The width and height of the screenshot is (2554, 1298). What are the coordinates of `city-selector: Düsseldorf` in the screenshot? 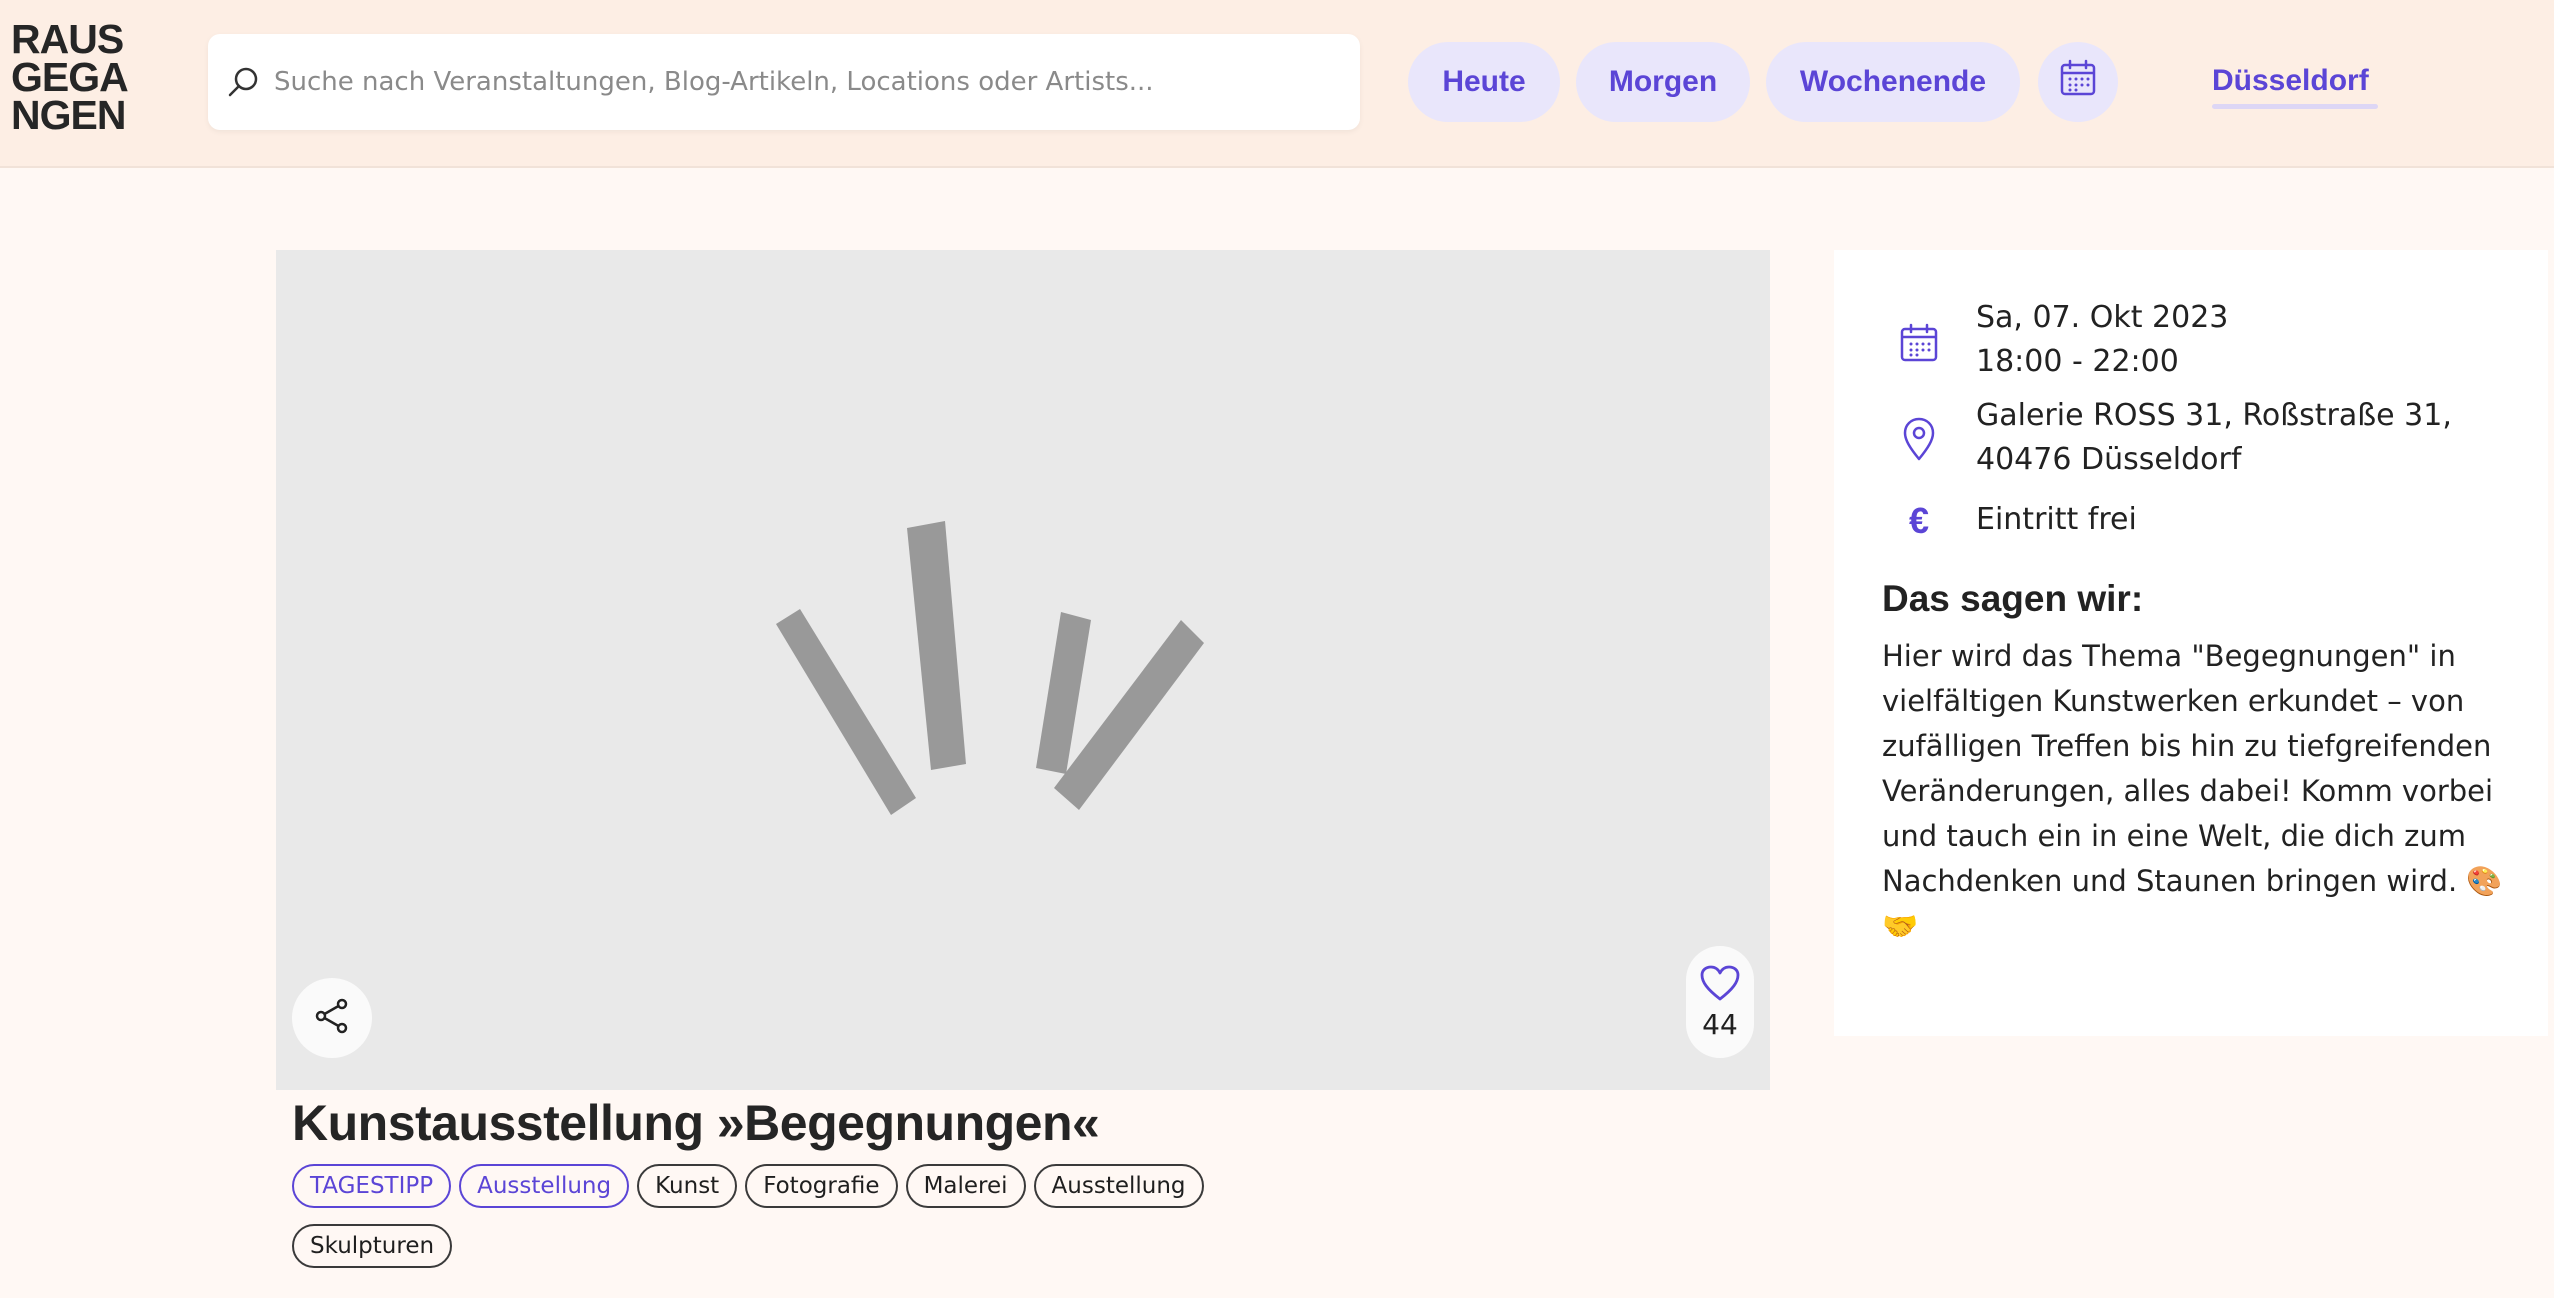 It's located at (2290, 81).